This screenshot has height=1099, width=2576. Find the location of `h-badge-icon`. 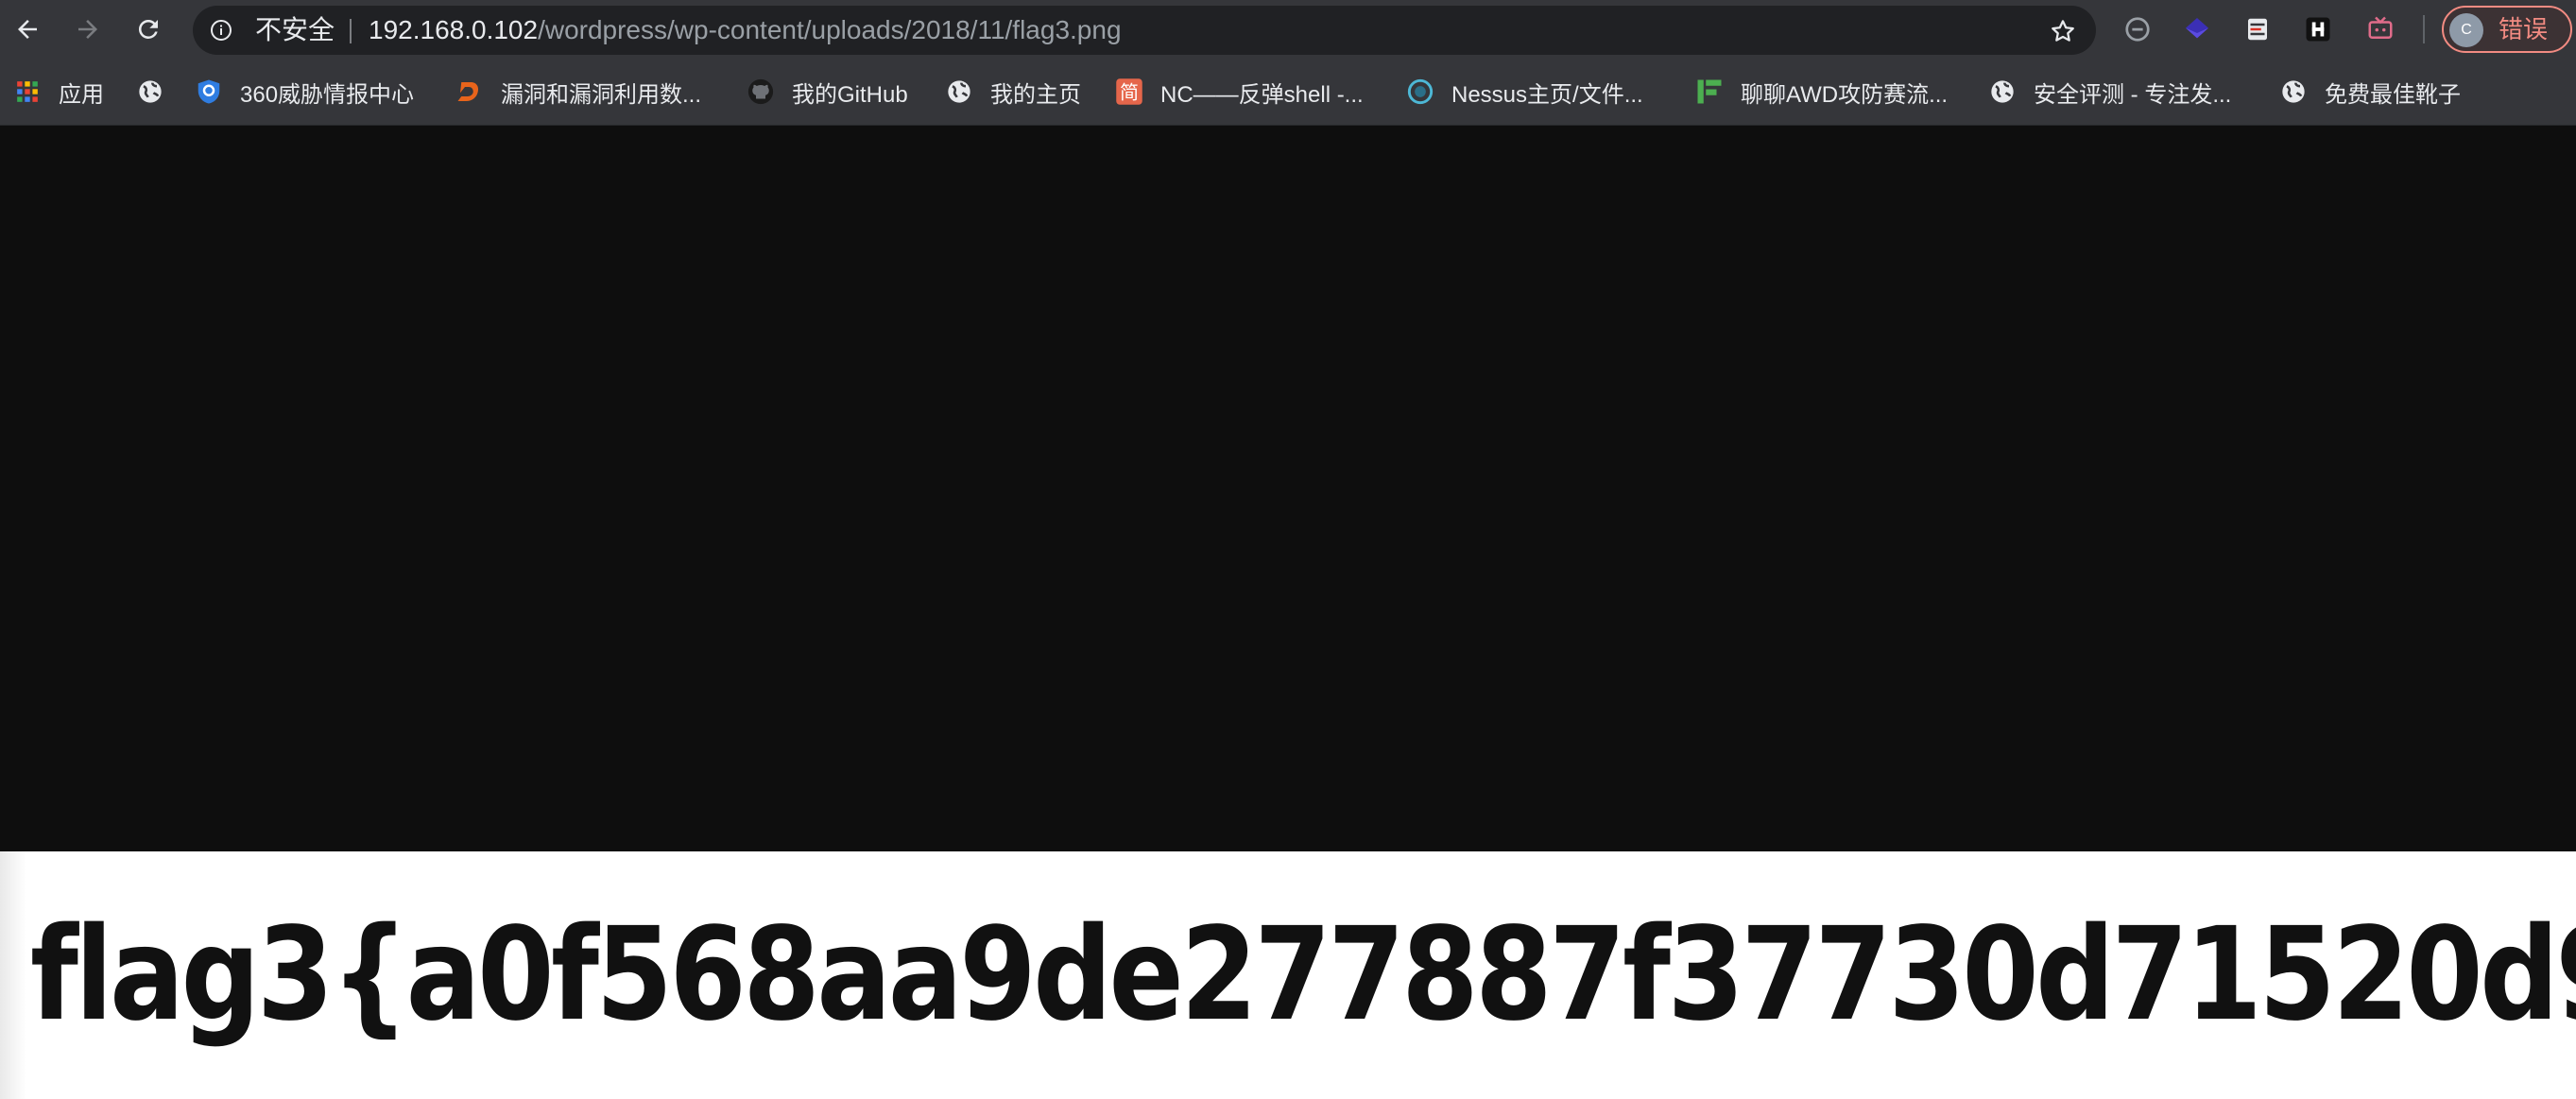

h-badge-icon is located at coordinates (2318, 30).